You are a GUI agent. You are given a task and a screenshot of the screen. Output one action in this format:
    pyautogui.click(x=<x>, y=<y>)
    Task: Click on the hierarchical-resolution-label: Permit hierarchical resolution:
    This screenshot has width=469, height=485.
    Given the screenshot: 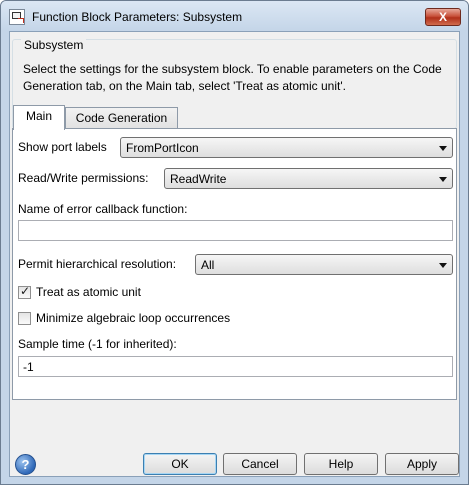 What is the action you would take?
    pyautogui.click(x=97, y=264)
    